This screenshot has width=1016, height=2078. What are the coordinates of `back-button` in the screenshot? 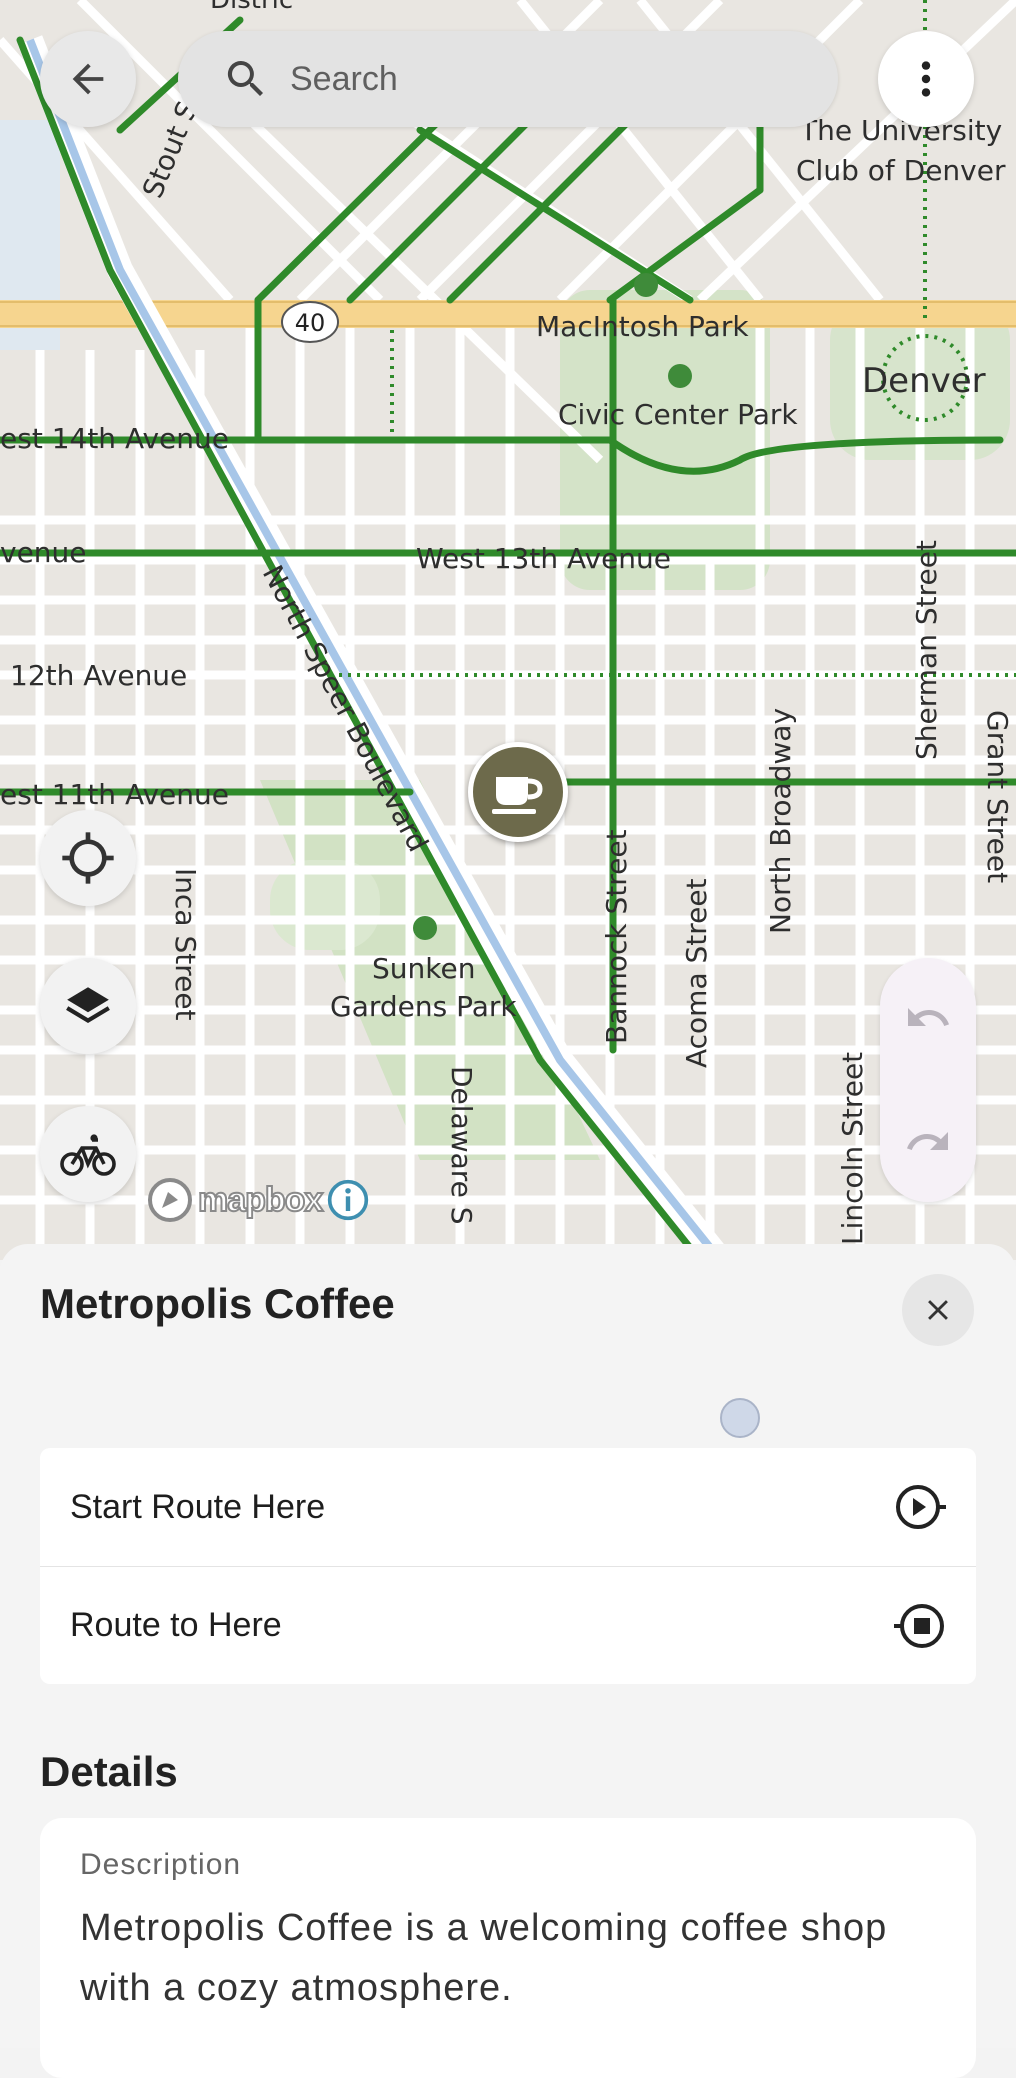 It's located at (88, 79).